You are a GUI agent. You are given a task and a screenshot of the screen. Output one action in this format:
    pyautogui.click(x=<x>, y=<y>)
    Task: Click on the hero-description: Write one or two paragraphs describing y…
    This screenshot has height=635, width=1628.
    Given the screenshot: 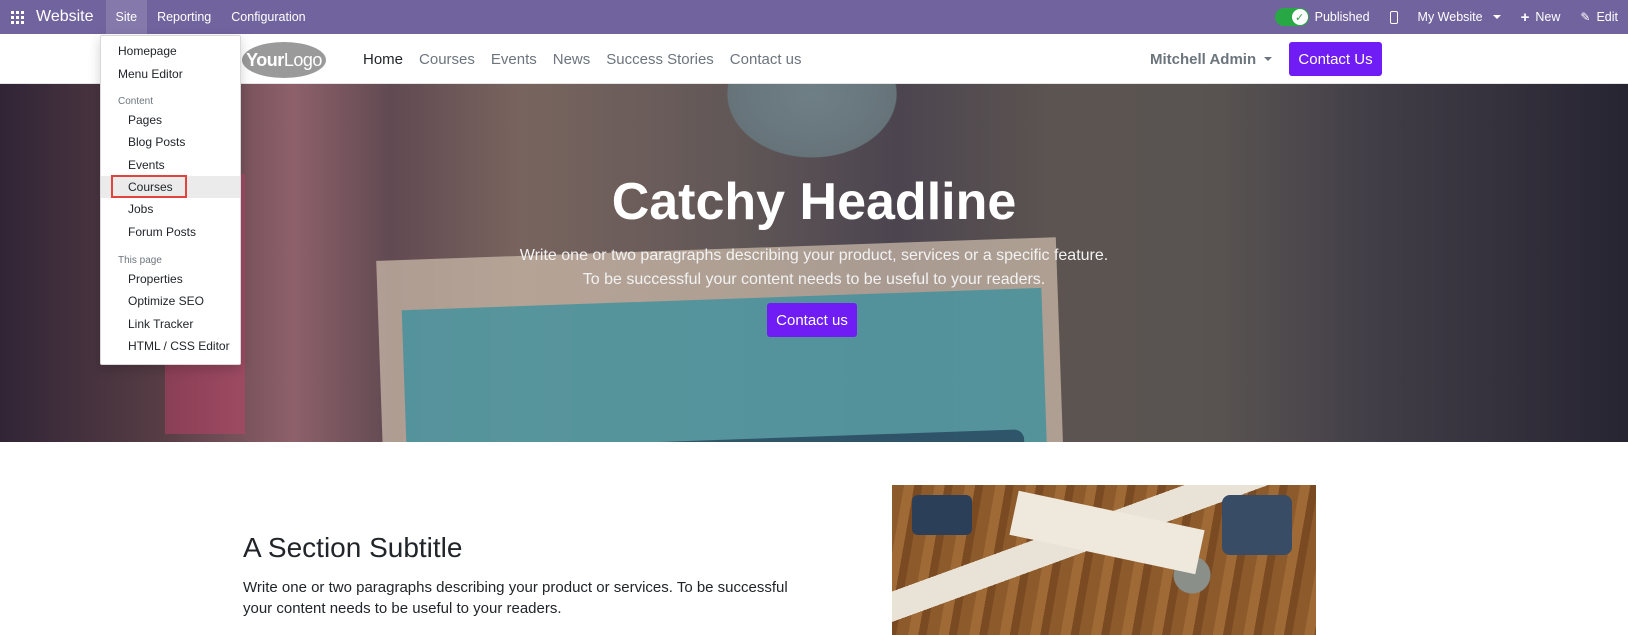 What is the action you would take?
    pyautogui.click(x=814, y=268)
    